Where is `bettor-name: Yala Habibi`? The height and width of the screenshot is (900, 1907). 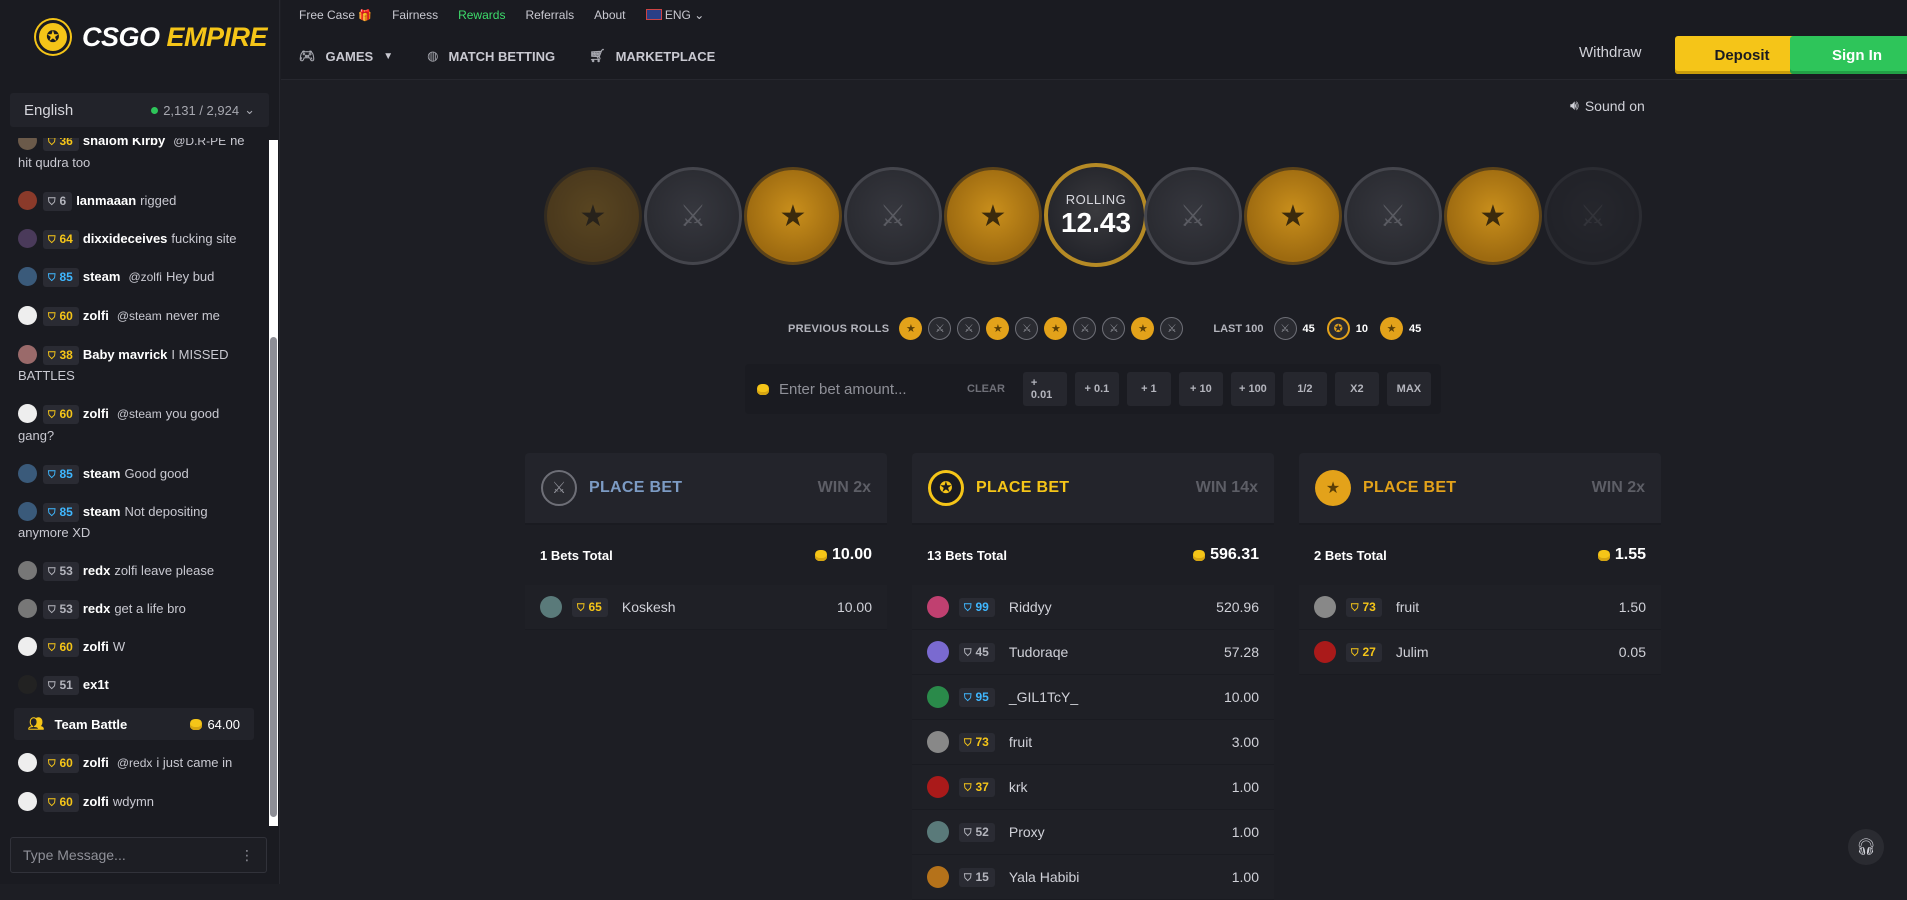 bettor-name: Yala Habibi is located at coordinates (1120, 877).